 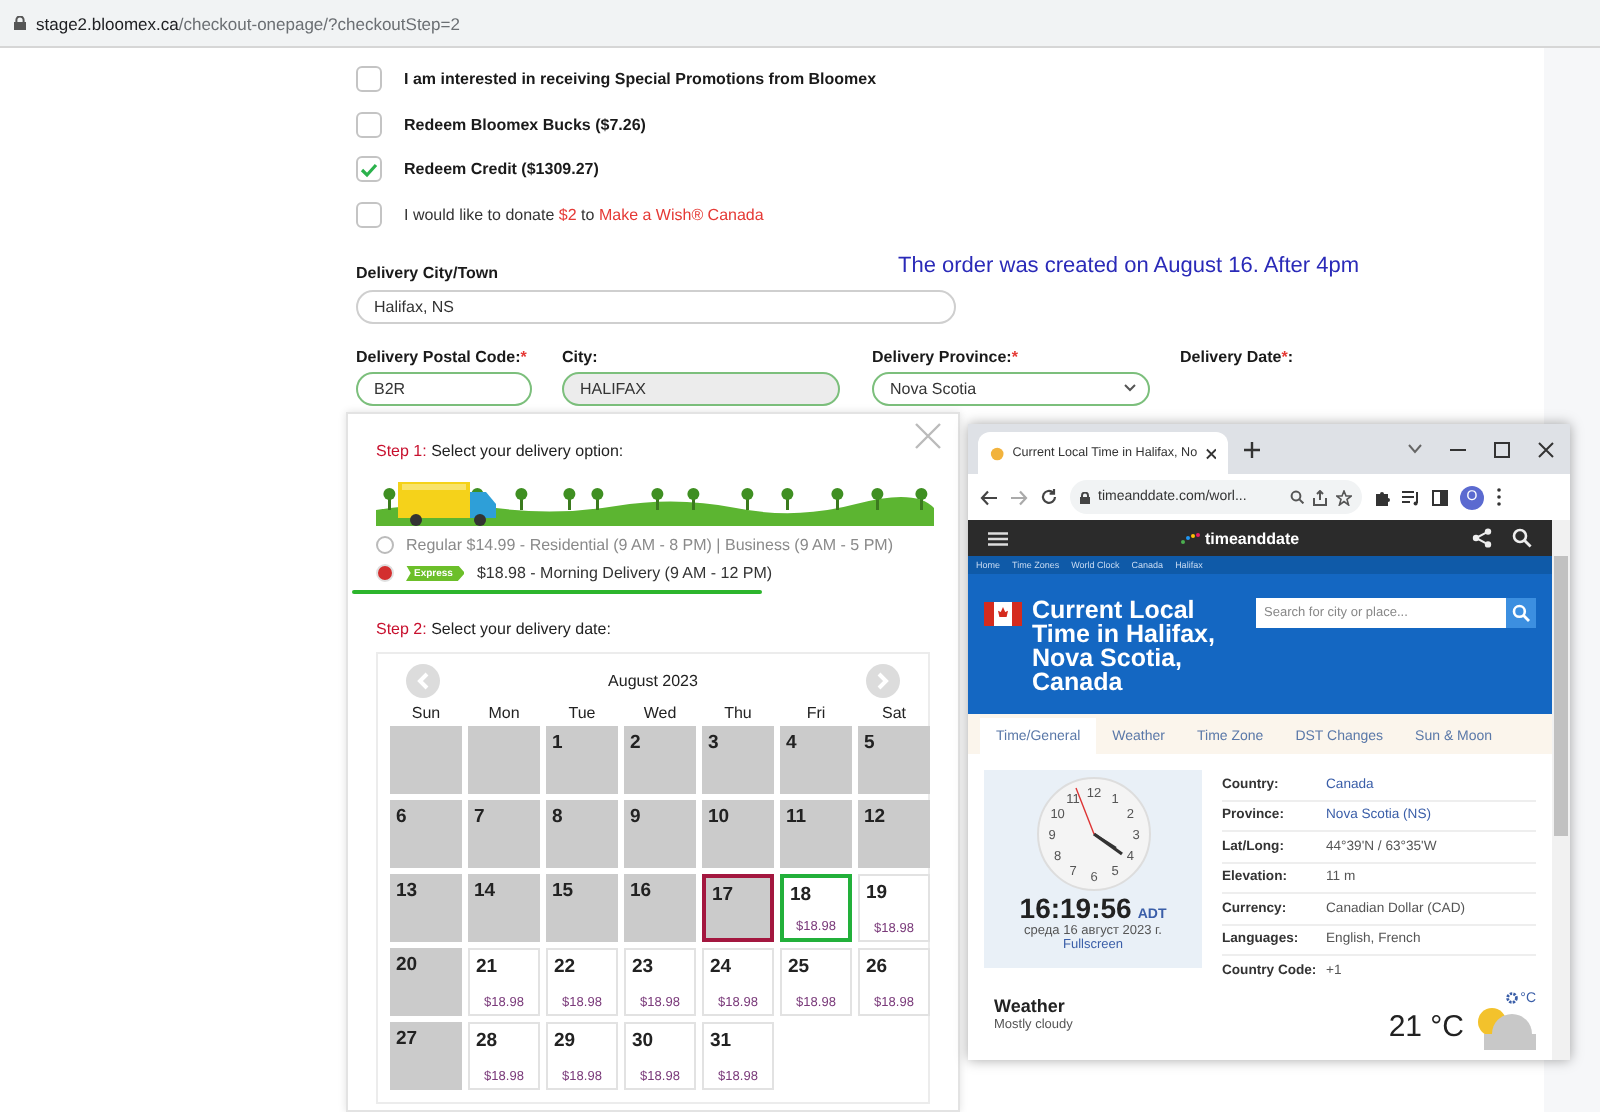 I want to click on weather-heading: Weather, so click(x=1030, y=1005).